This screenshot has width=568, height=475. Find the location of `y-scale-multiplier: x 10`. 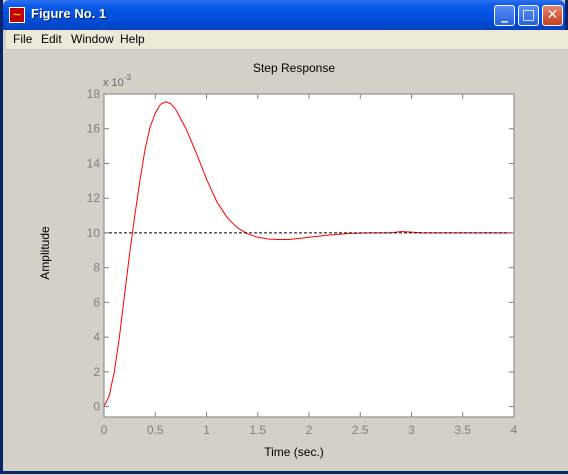

y-scale-multiplier: x 10 is located at coordinates (113, 83).